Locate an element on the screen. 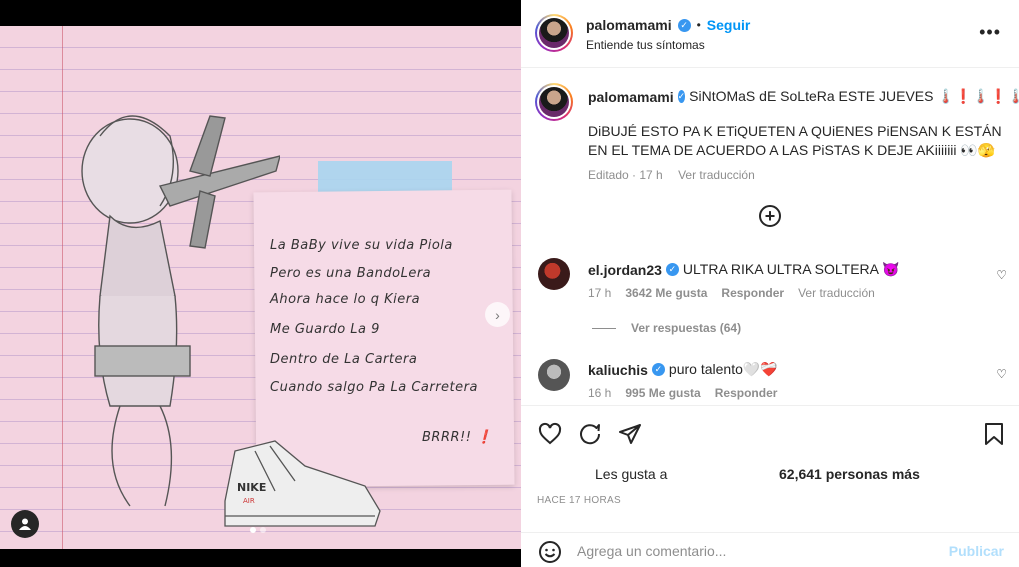 The image size is (1019, 567). comment-time: 16 h is located at coordinates (599, 393).